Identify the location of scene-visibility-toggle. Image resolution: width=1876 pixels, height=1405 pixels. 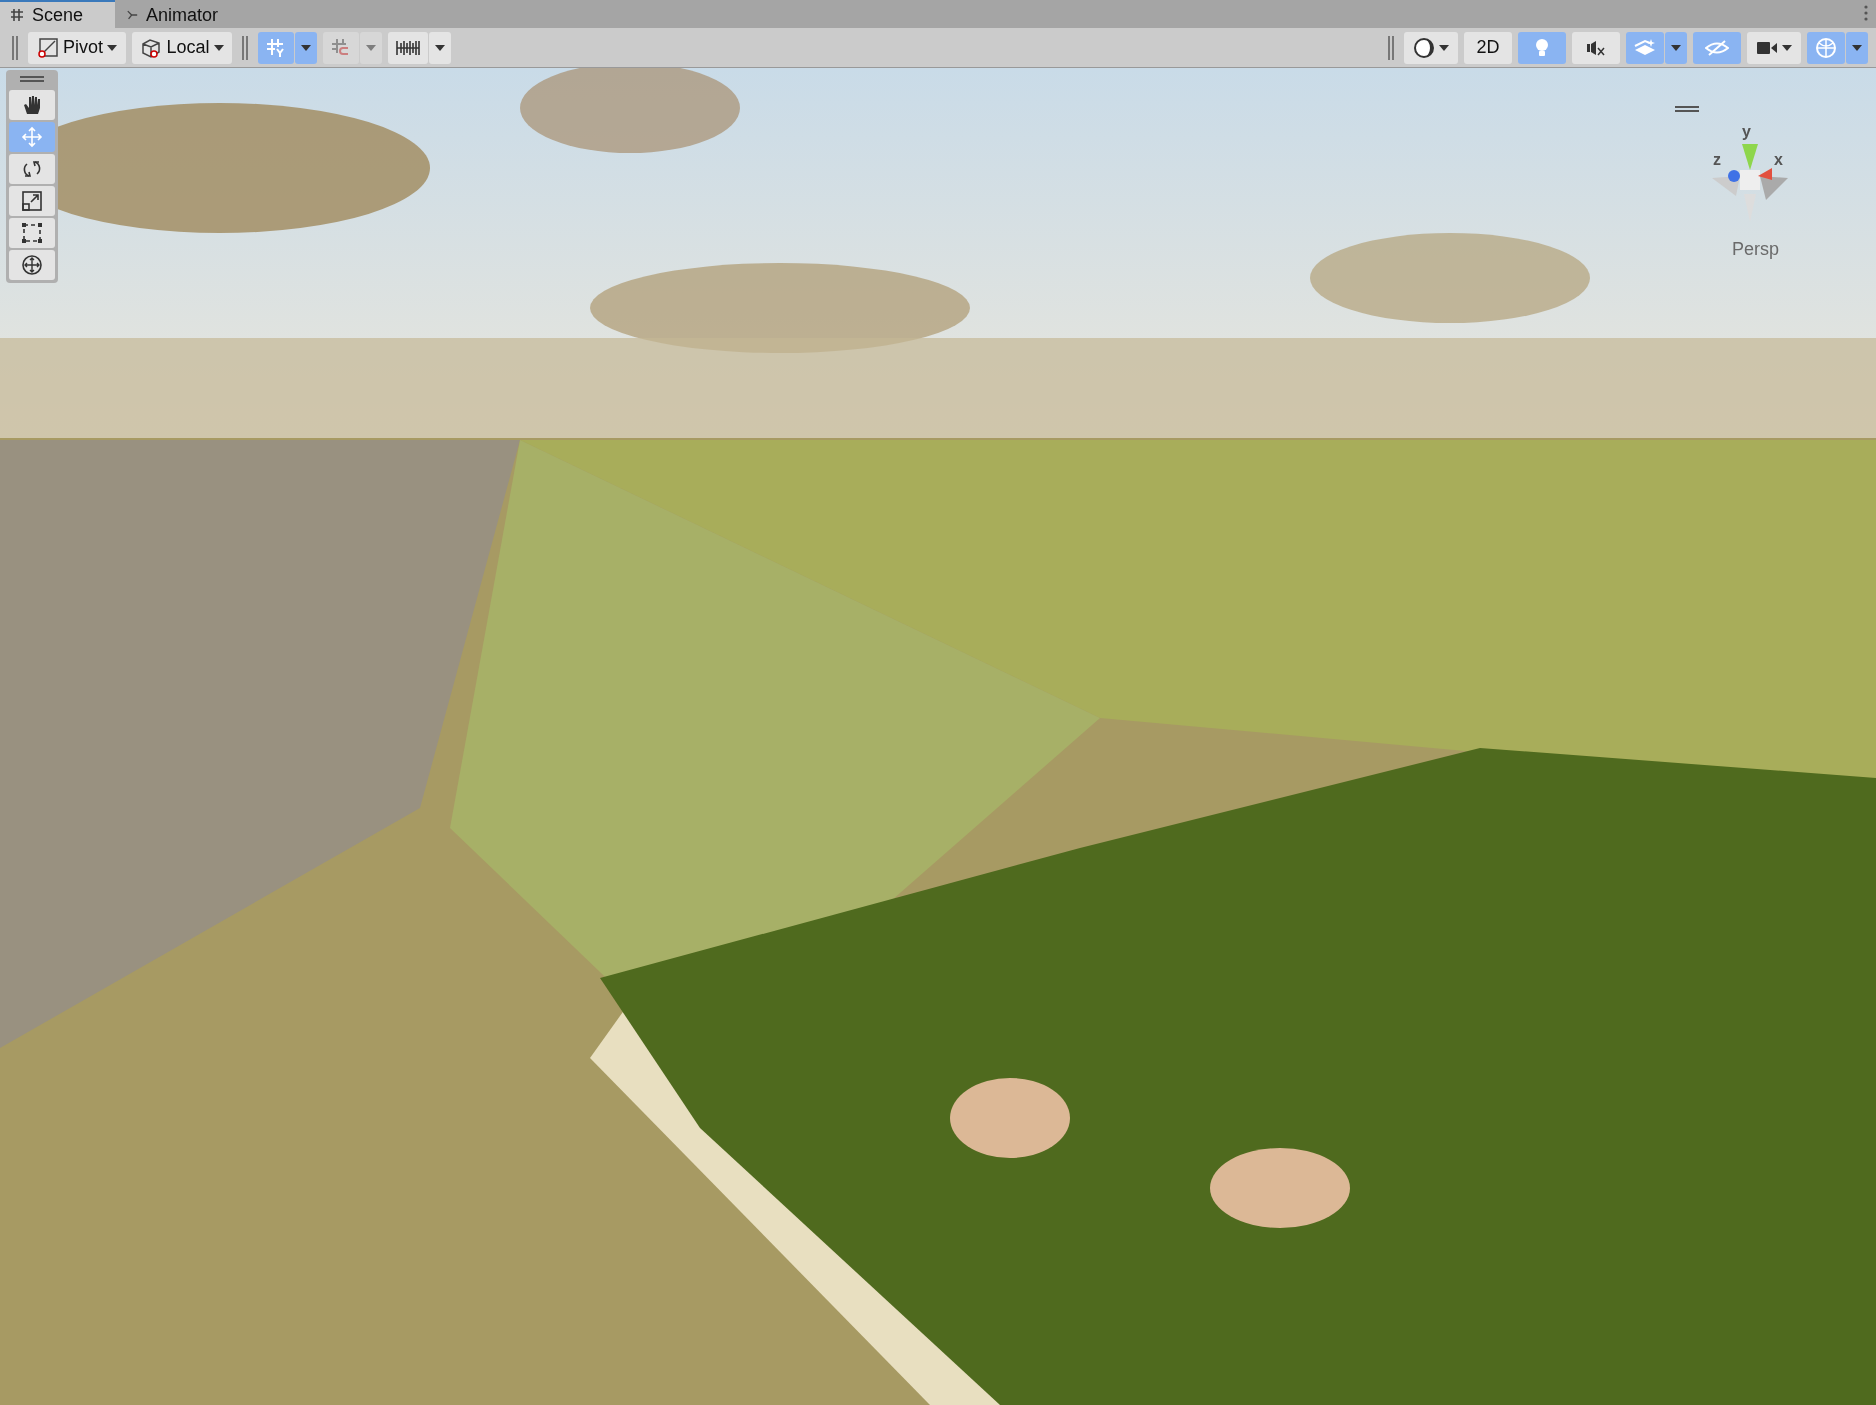
(1717, 47).